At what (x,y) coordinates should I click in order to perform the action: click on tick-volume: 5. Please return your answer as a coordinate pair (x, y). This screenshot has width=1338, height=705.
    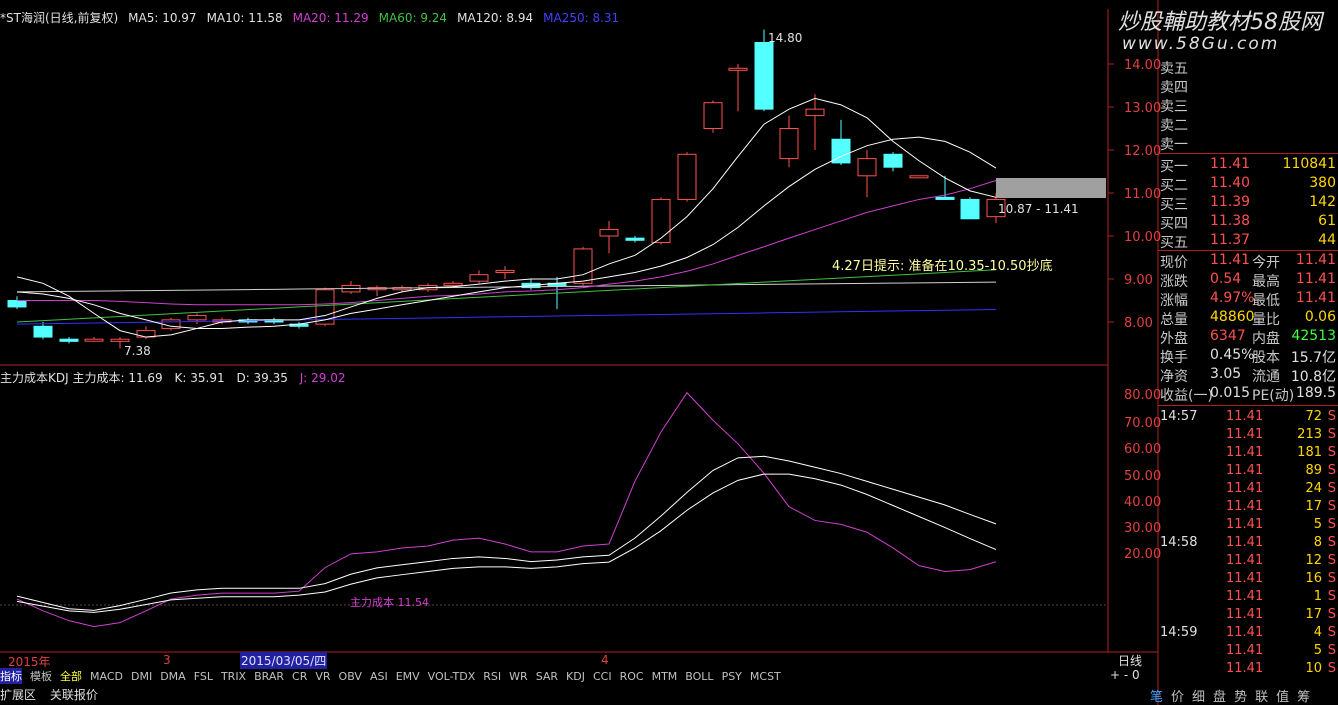
    Looking at the image, I should click on (1317, 524).